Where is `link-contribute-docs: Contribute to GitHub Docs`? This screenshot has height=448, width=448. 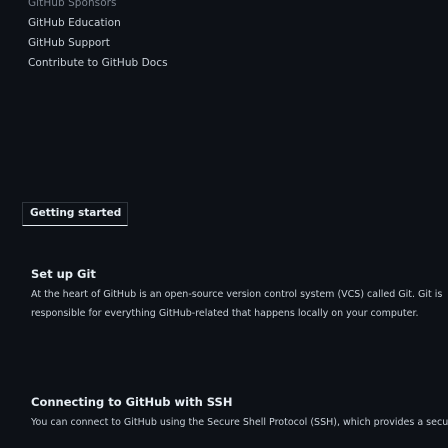 link-contribute-docs: Contribute to GitHub Docs is located at coordinates (238, 63).